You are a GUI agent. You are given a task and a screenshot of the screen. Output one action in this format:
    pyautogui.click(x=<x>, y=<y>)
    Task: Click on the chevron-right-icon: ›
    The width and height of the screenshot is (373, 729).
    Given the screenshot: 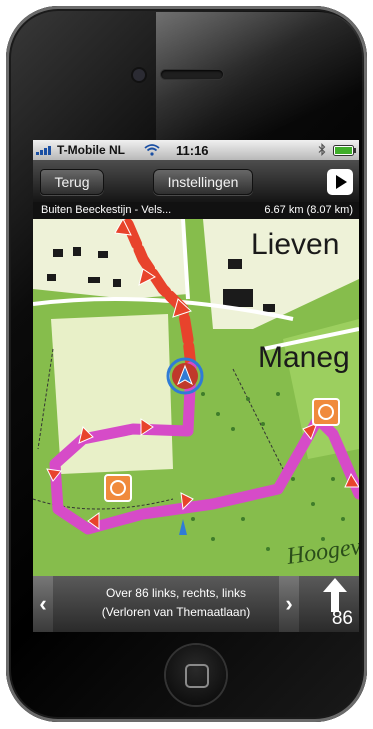 What is the action you would take?
    pyautogui.click(x=289, y=604)
    